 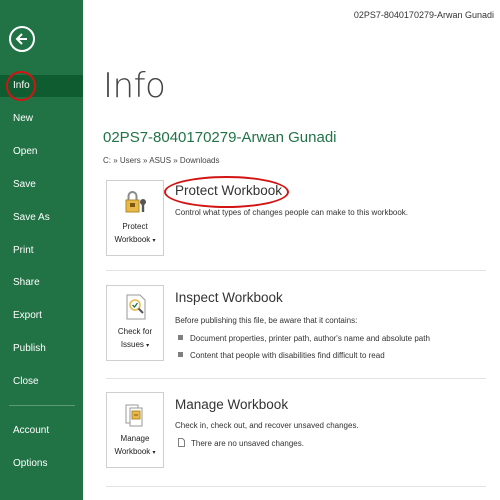 I want to click on nav-options: Options, so click(x=41, y=464).